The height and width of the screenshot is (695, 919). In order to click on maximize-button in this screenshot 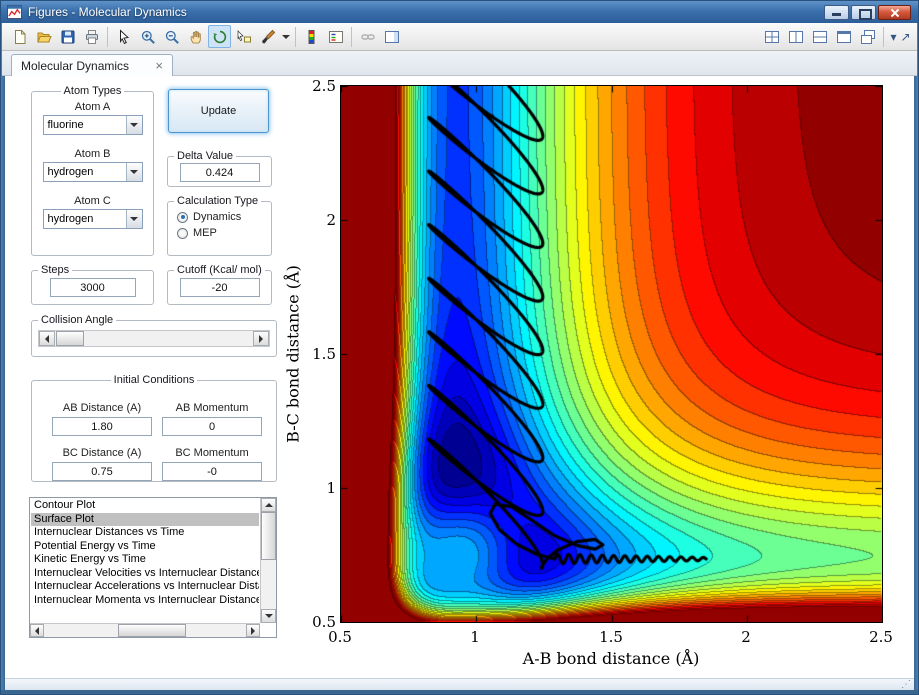, I will do `click(863, 12)`.